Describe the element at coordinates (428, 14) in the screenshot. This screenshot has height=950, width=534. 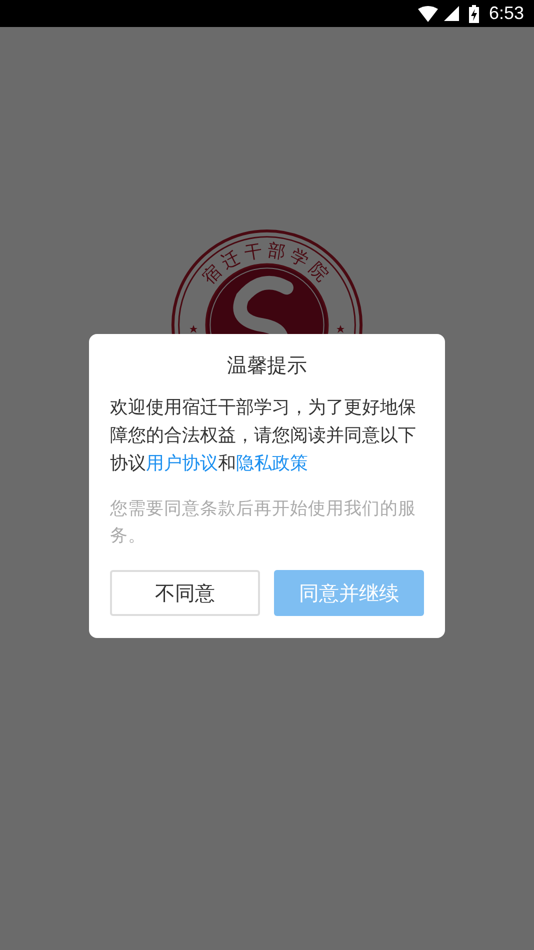
I see `wifi-icon` at that location.